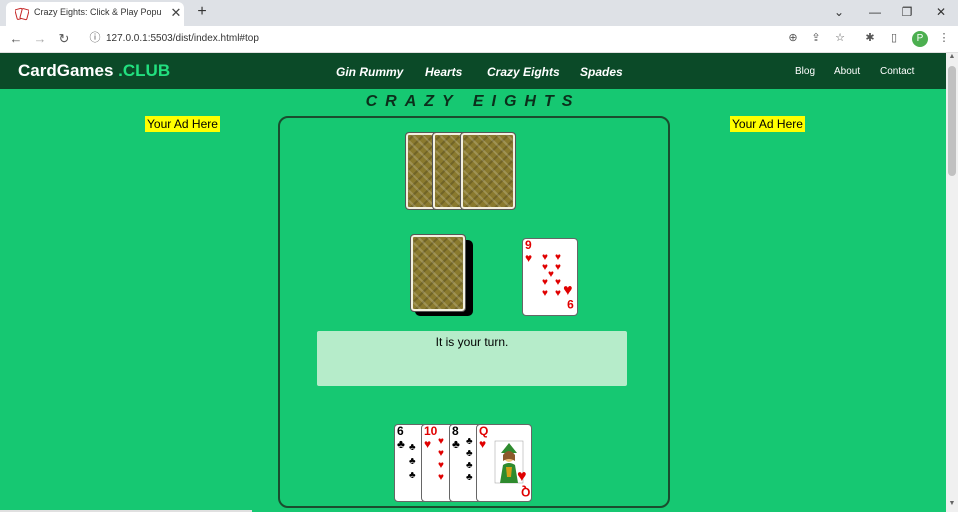 Image resolution: width=958 pixels, height=512 pixels. I want to click on discard-card: 9 ♥ ♥ ♥ ♥ ♥ ♥ ♥ ♥ ♥ ♥ ♥ 9, so click(550, 277).